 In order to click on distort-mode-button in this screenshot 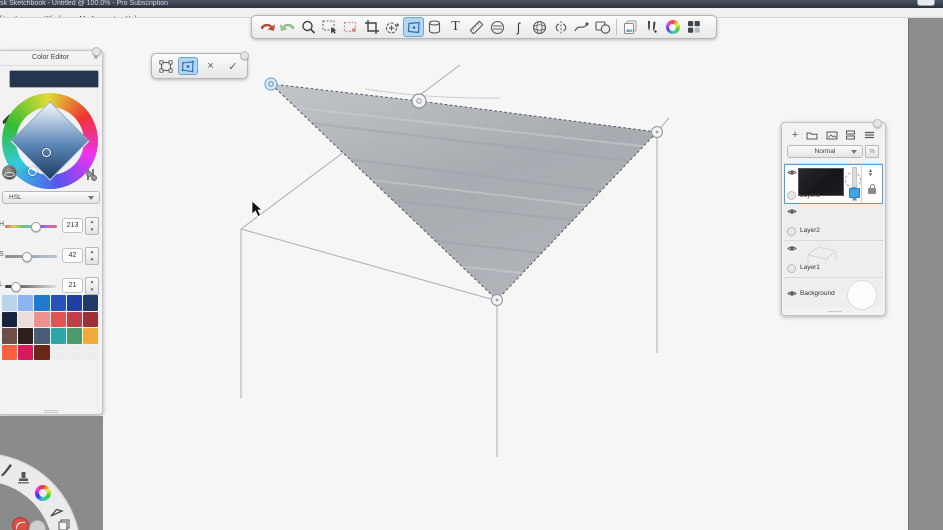, I will do `click(188, 66)`.